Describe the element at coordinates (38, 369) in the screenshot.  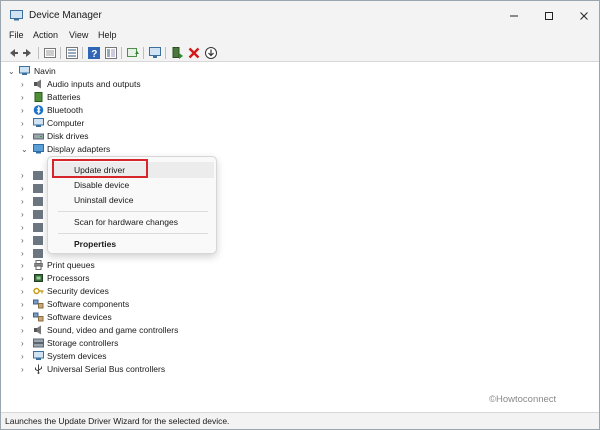
I see `usb-icon` at that location.